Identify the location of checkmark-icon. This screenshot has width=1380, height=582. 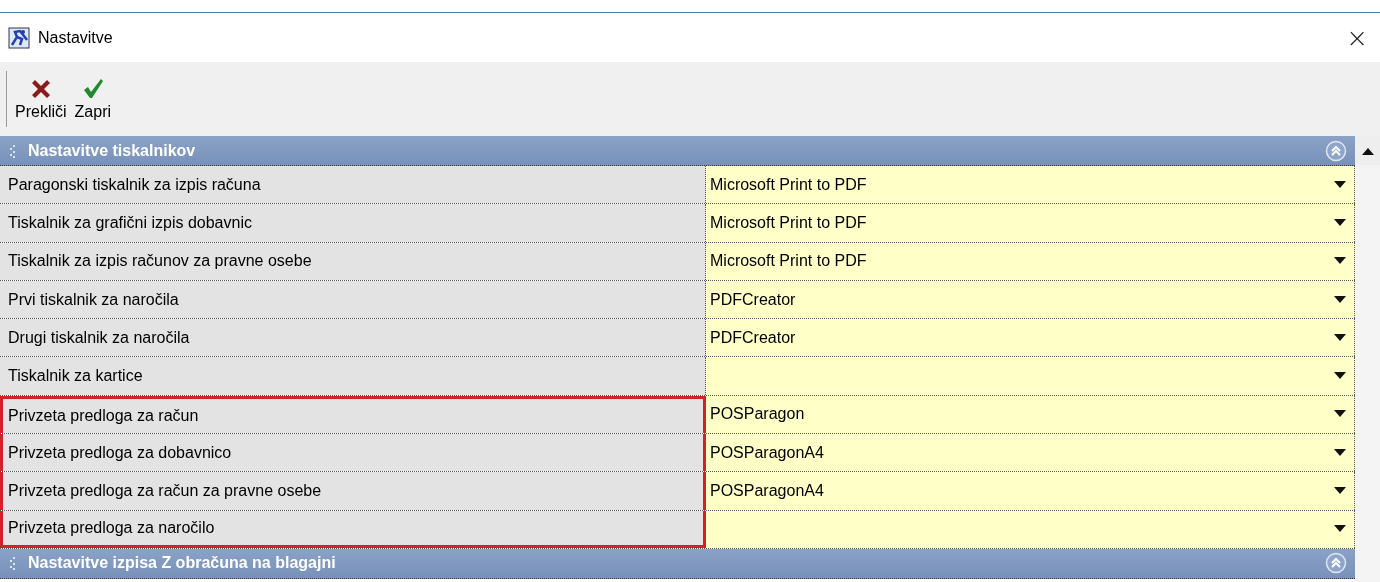
(92, 88).